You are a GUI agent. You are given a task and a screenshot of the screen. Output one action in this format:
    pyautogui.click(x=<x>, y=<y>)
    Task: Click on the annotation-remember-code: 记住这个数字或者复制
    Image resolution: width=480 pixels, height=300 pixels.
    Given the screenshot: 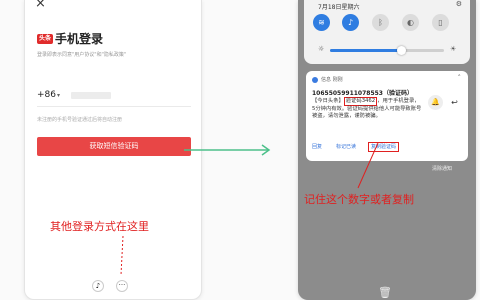 What is the action you would take?
    pyautogui.click(x=359, y=199)
    